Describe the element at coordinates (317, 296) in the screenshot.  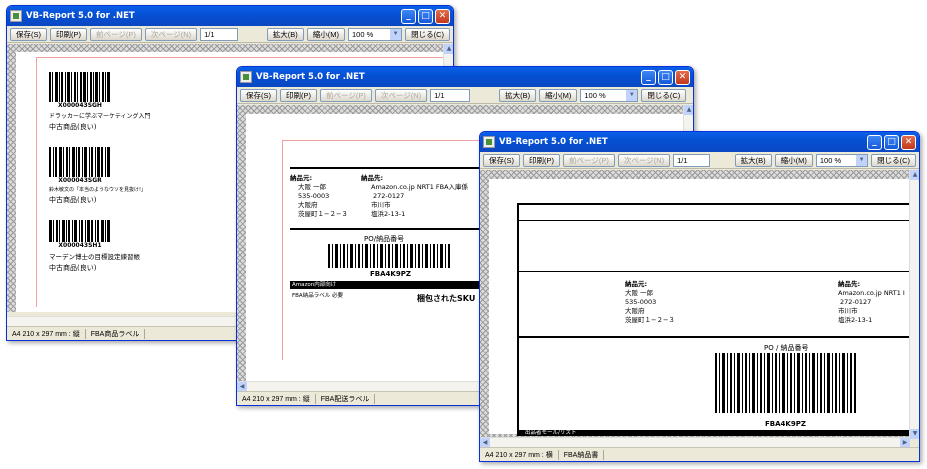
I see `label-note: FBA納品ラベル 必要` at that location.